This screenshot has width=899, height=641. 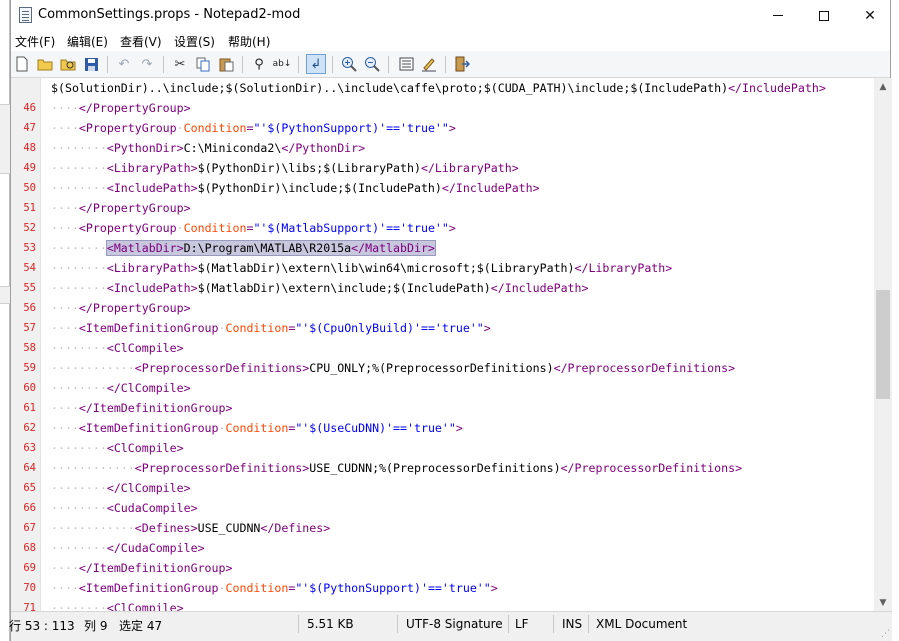 I want to click on chevron-down-icon: ▼, so click(x=883, y=602).